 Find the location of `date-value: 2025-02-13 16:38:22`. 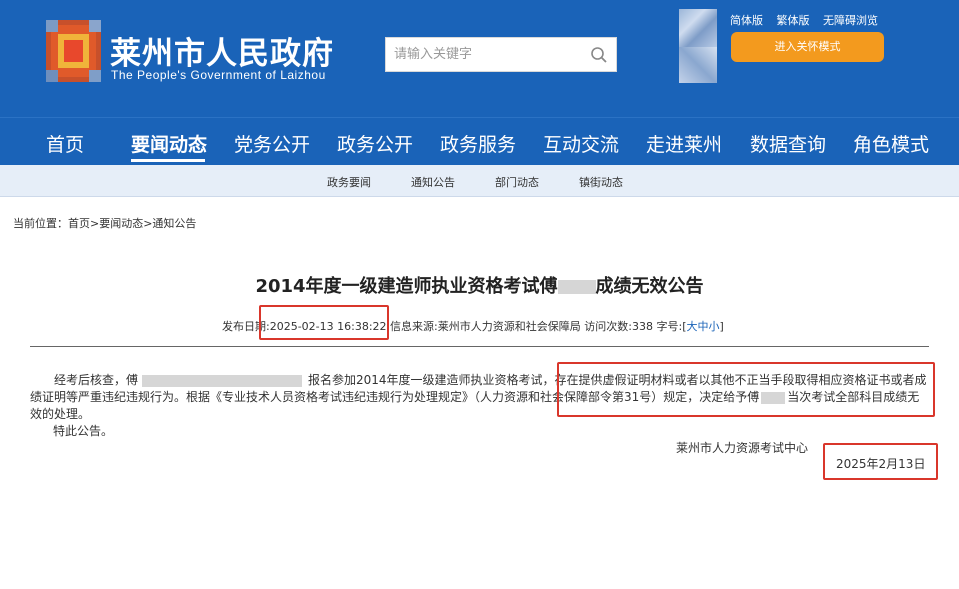

date-value: 2025-02-13 16:38:22 is located at coordinates (328, 326).